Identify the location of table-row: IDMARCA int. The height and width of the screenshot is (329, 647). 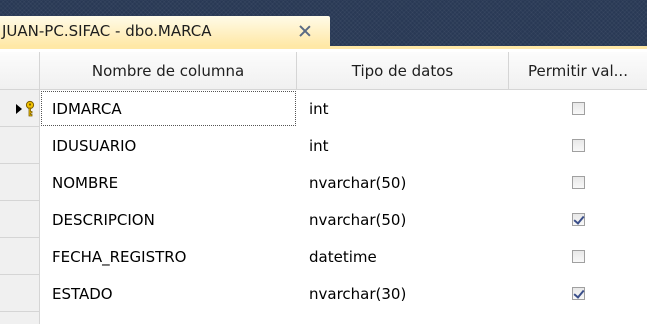
(323, 108).